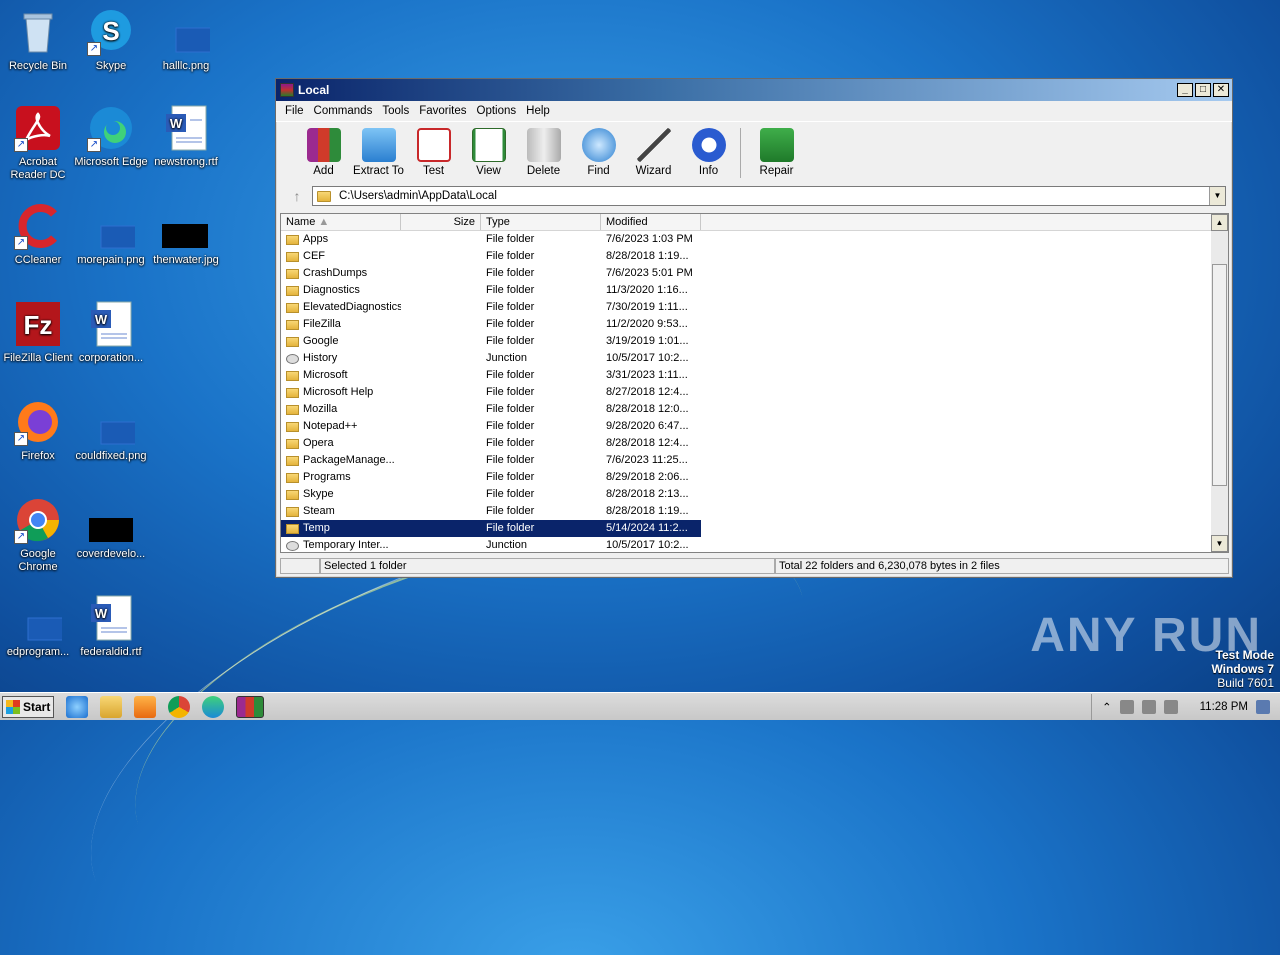 Image resolution: width=1280 pixels, height=955 pixels. I want to click on menu-help: Help, so click(538, 111).